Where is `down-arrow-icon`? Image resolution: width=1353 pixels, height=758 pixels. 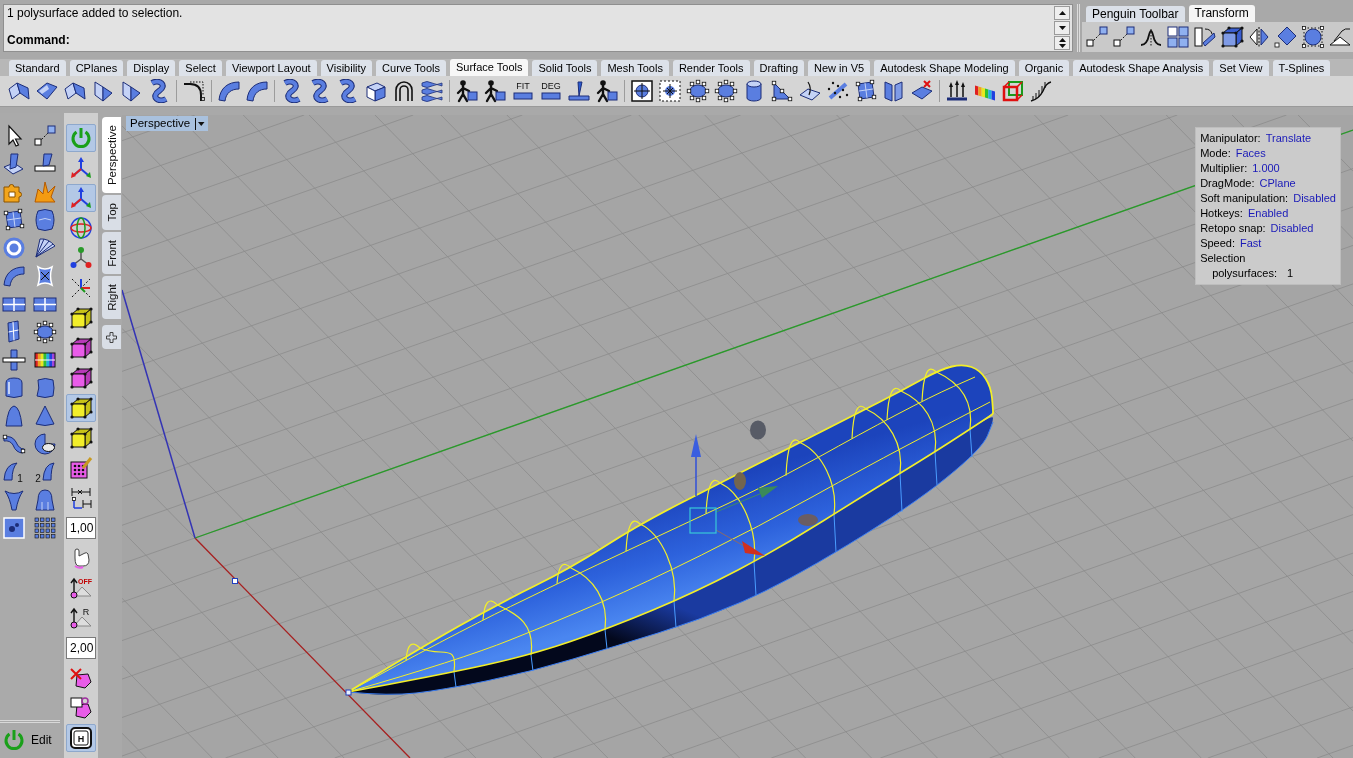 down-arrow-icon is located at coordinates (1062, 28).